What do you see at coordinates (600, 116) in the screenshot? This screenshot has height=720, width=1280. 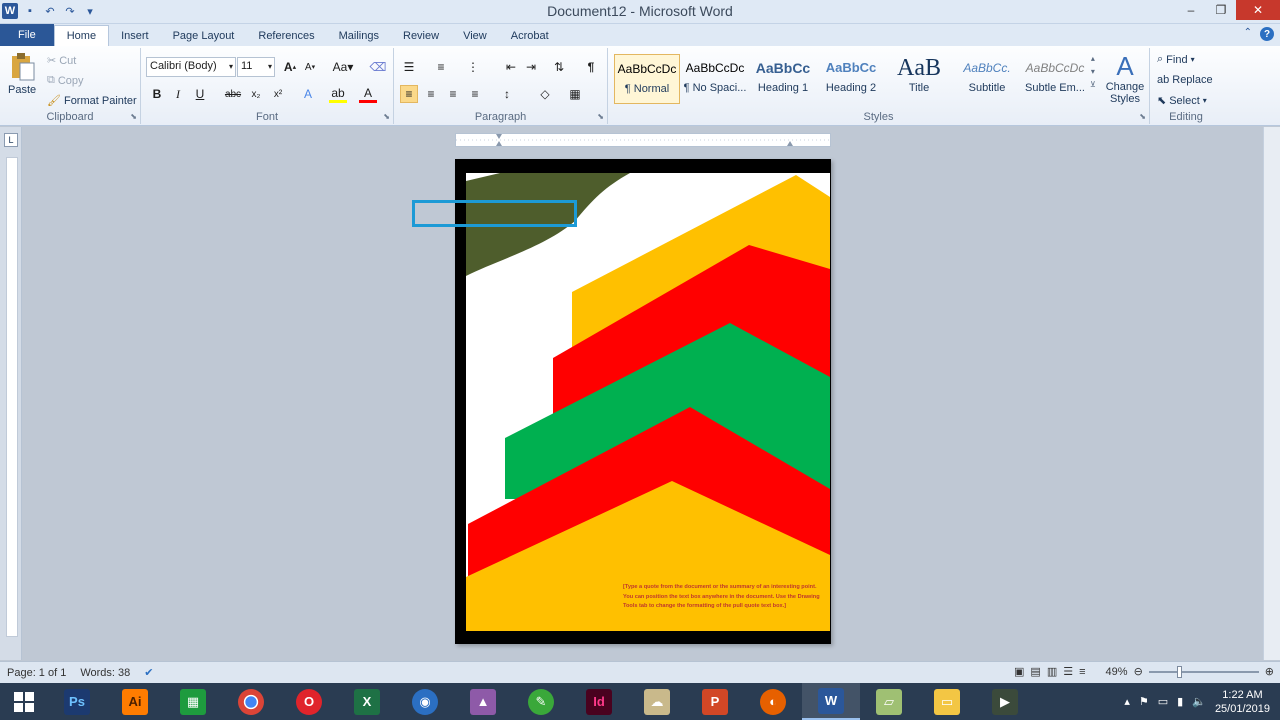 I see `paragraph-launcher-icon: ⬊` at bounding box center [600, 116].